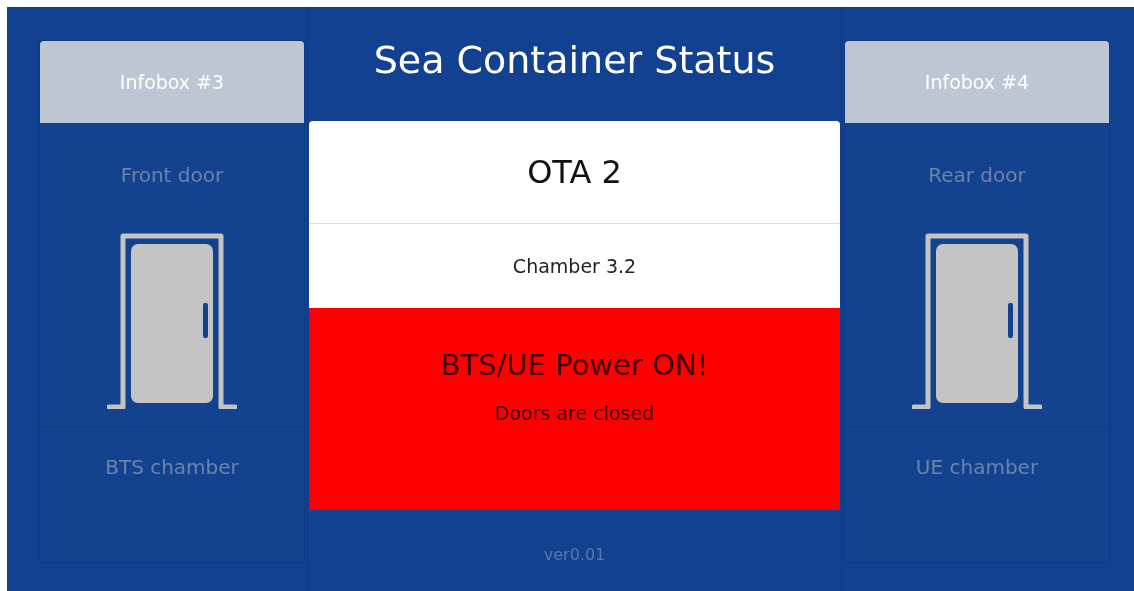 The height and width of the screenshot is (591, 1134). Describe the element at coordinates (172, 82) in the screenshot. I see `infobox-header: Infobox #3` at that location.